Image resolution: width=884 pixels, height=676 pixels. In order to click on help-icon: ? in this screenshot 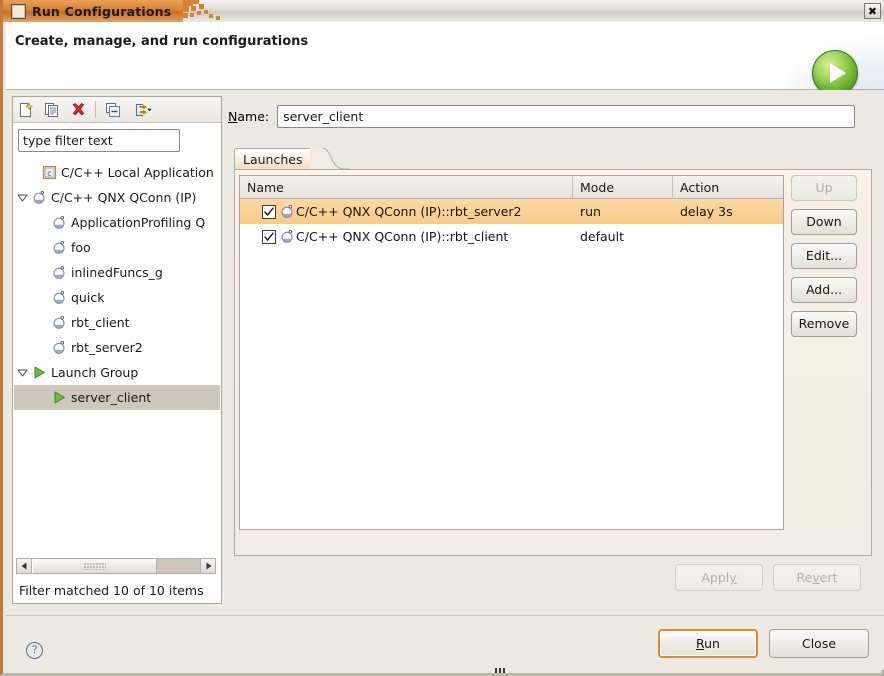, I will do `click(34, 650)`.